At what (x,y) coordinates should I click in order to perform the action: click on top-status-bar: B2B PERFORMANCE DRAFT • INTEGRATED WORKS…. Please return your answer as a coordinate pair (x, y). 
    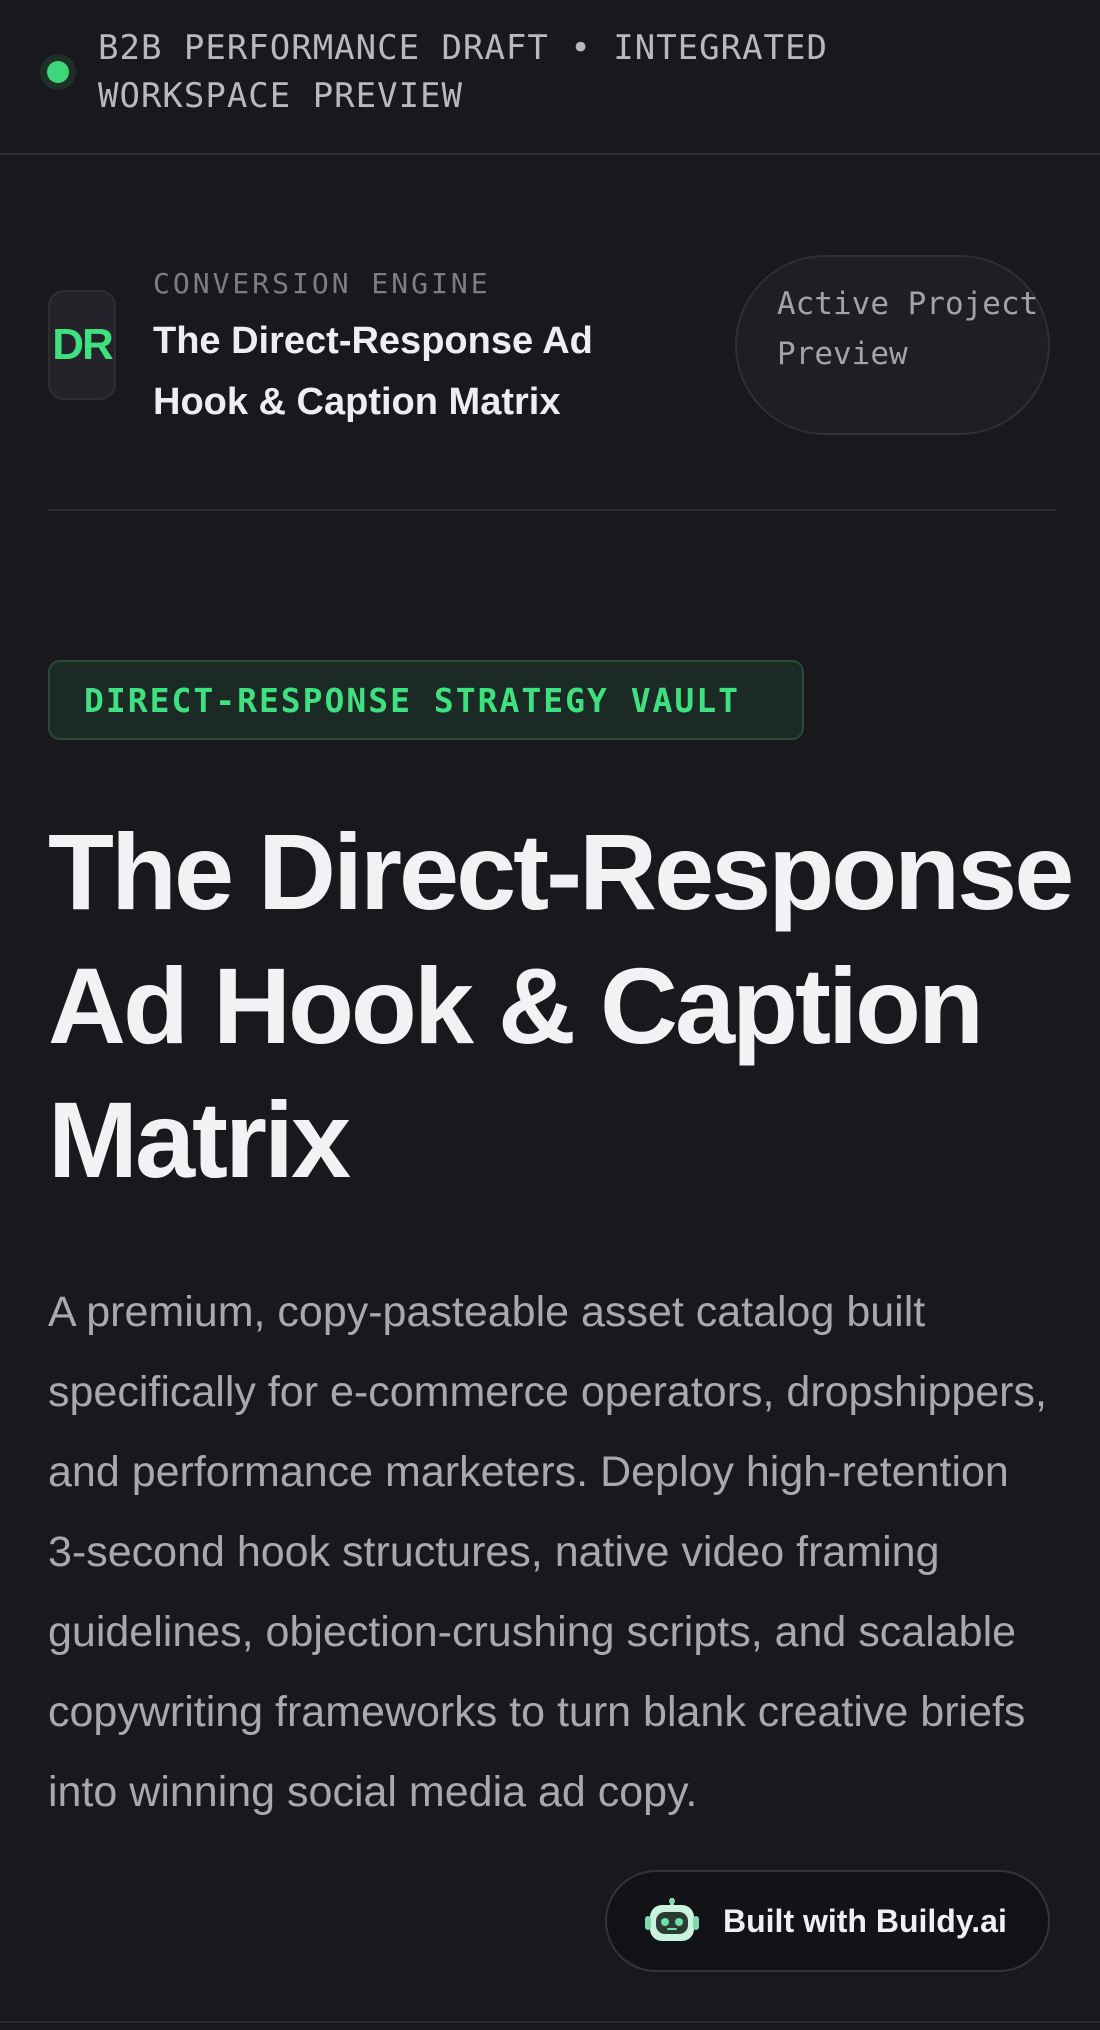
    Looking at the image, I should click on (550, 77).